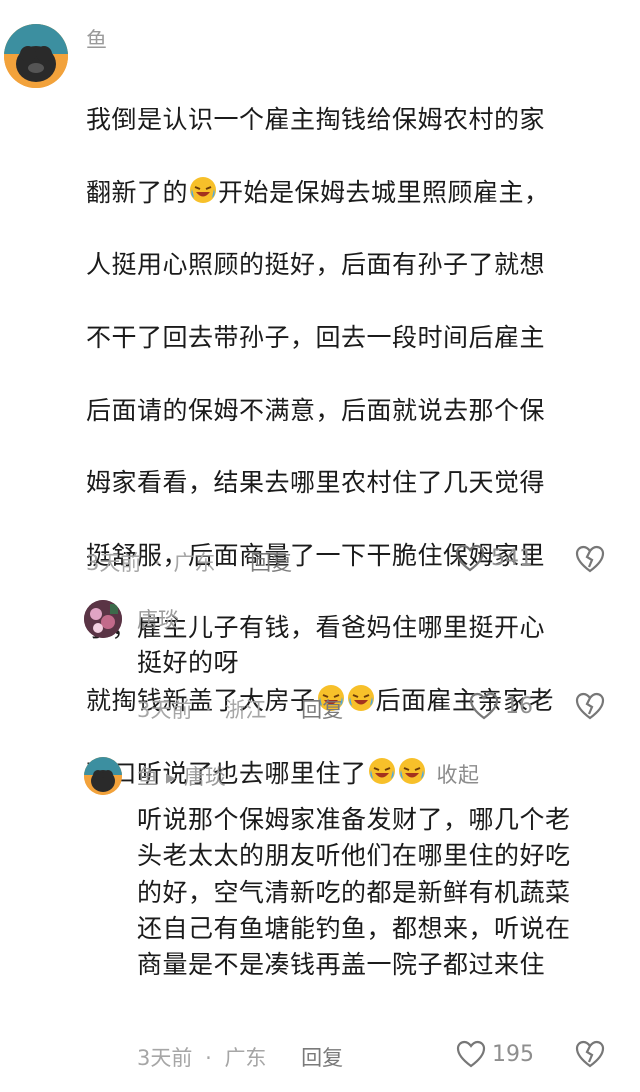 The width and height of the screenshot is (640, 1092). I want to click on author-name: 鱼, so click(147, 777).